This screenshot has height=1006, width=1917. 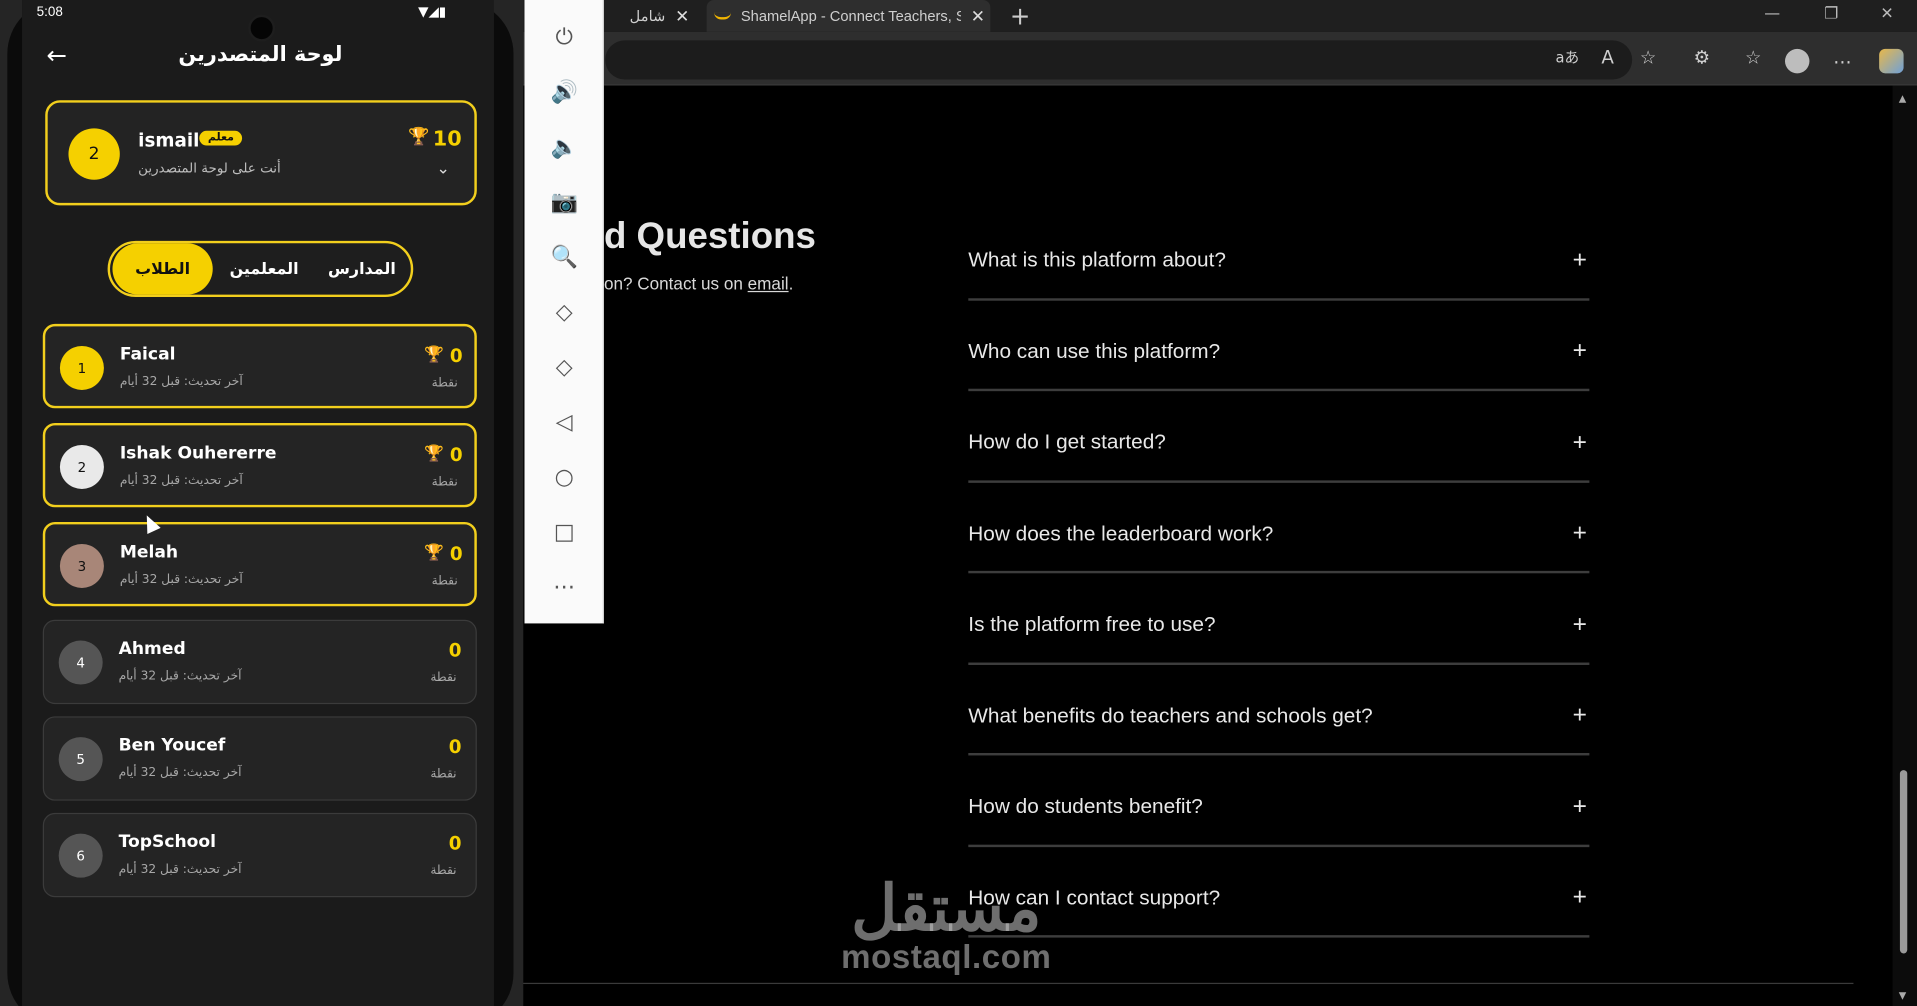 What do you see at coordinates (259, 662) in the screenshot?
I see `leaderboard-row: 4 Ahmed آخر تحديث: قبل 32 أيام 0 نقطة` at bounding box center [259, 662].